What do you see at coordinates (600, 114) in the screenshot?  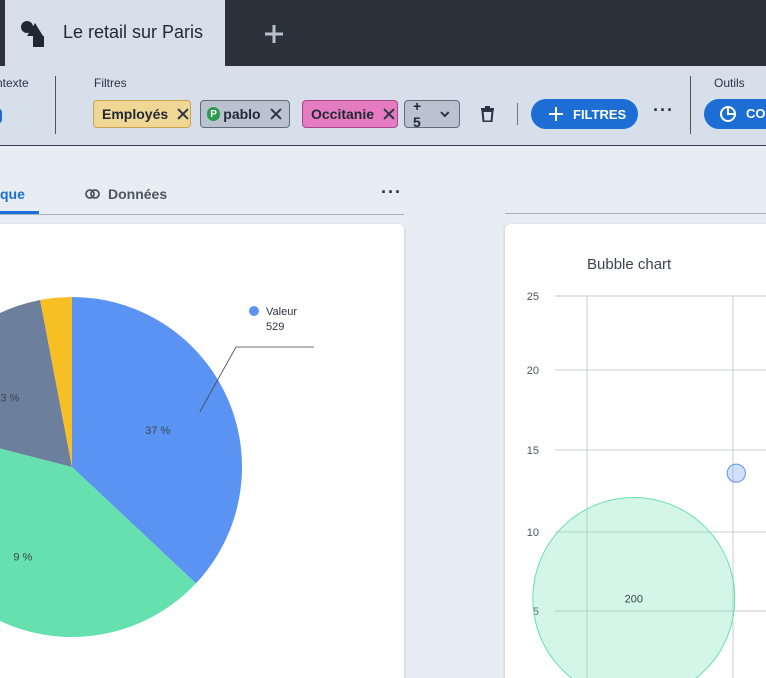 I see `button-label: FILTRES` at bounding box center [600, 114].